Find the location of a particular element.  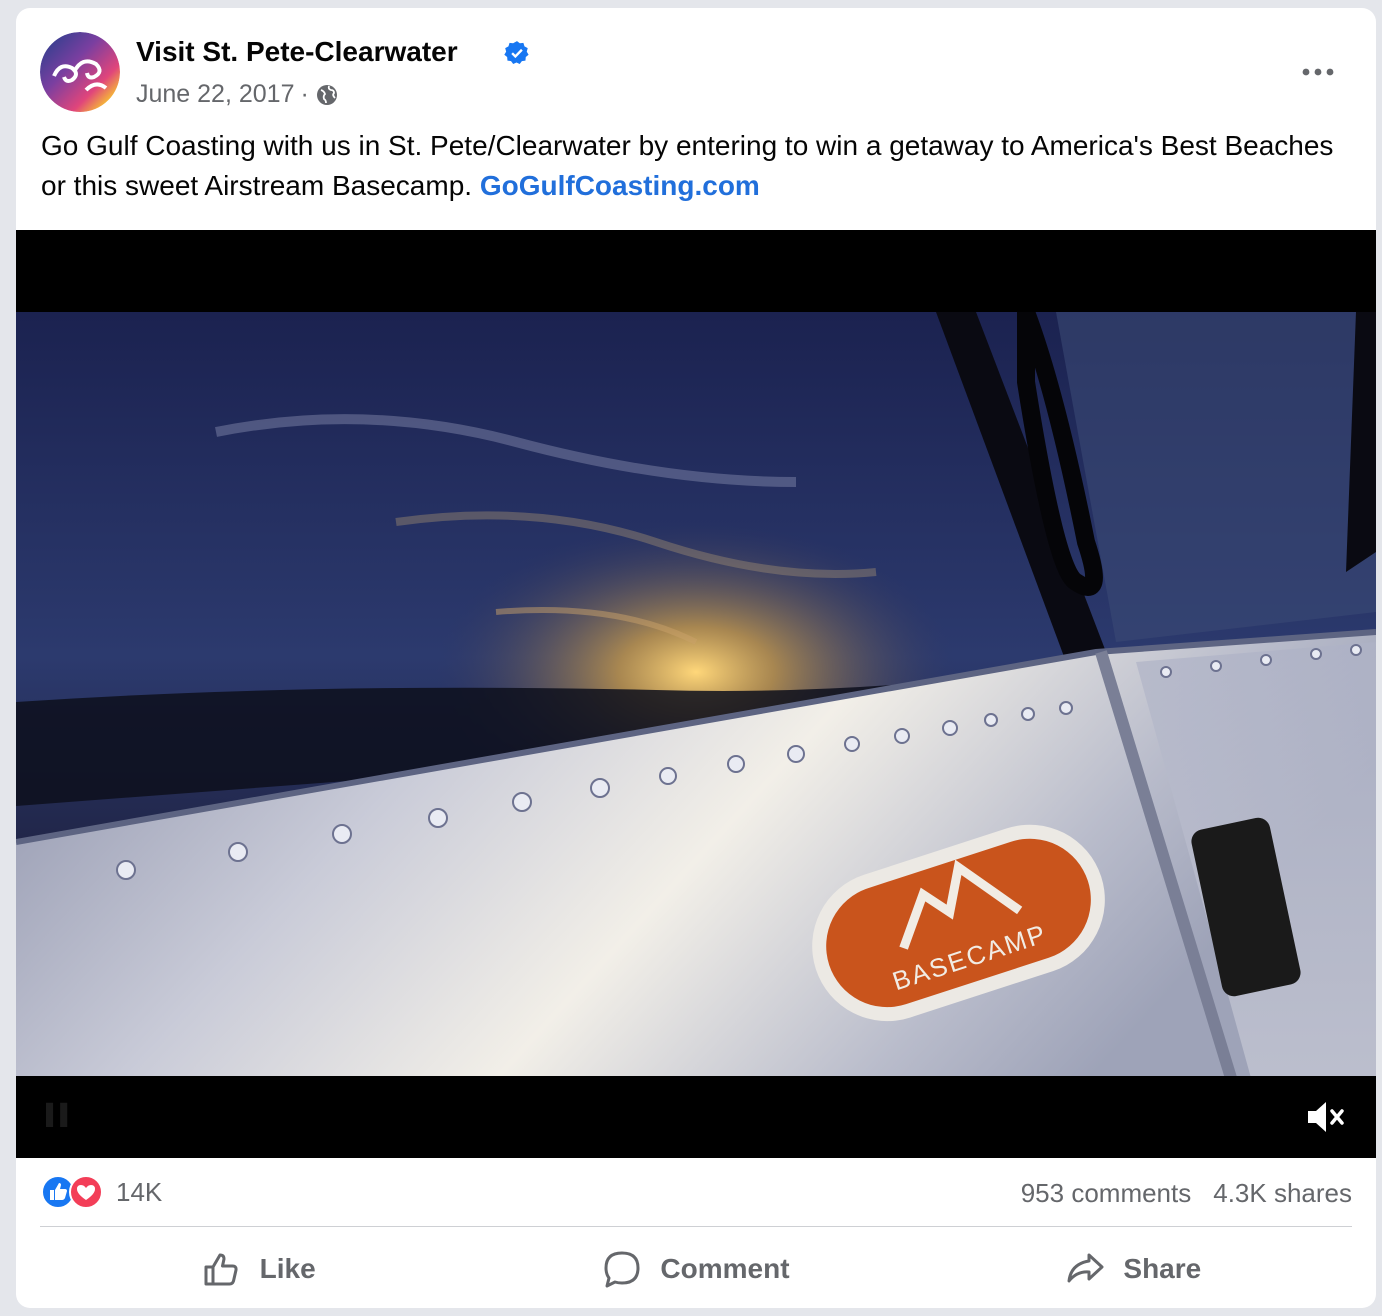

video-controls: ▌▌ is located at coordinates (696, 1117).